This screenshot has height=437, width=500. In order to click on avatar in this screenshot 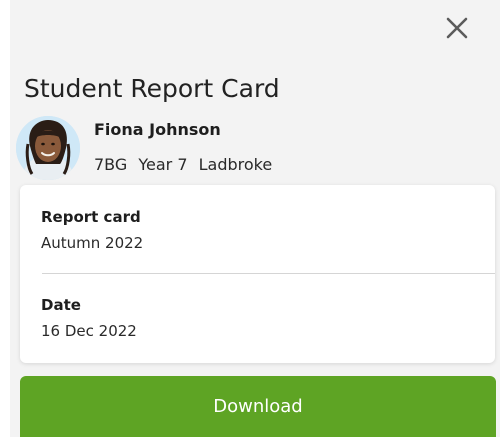, I will do `click(48, 148)`.